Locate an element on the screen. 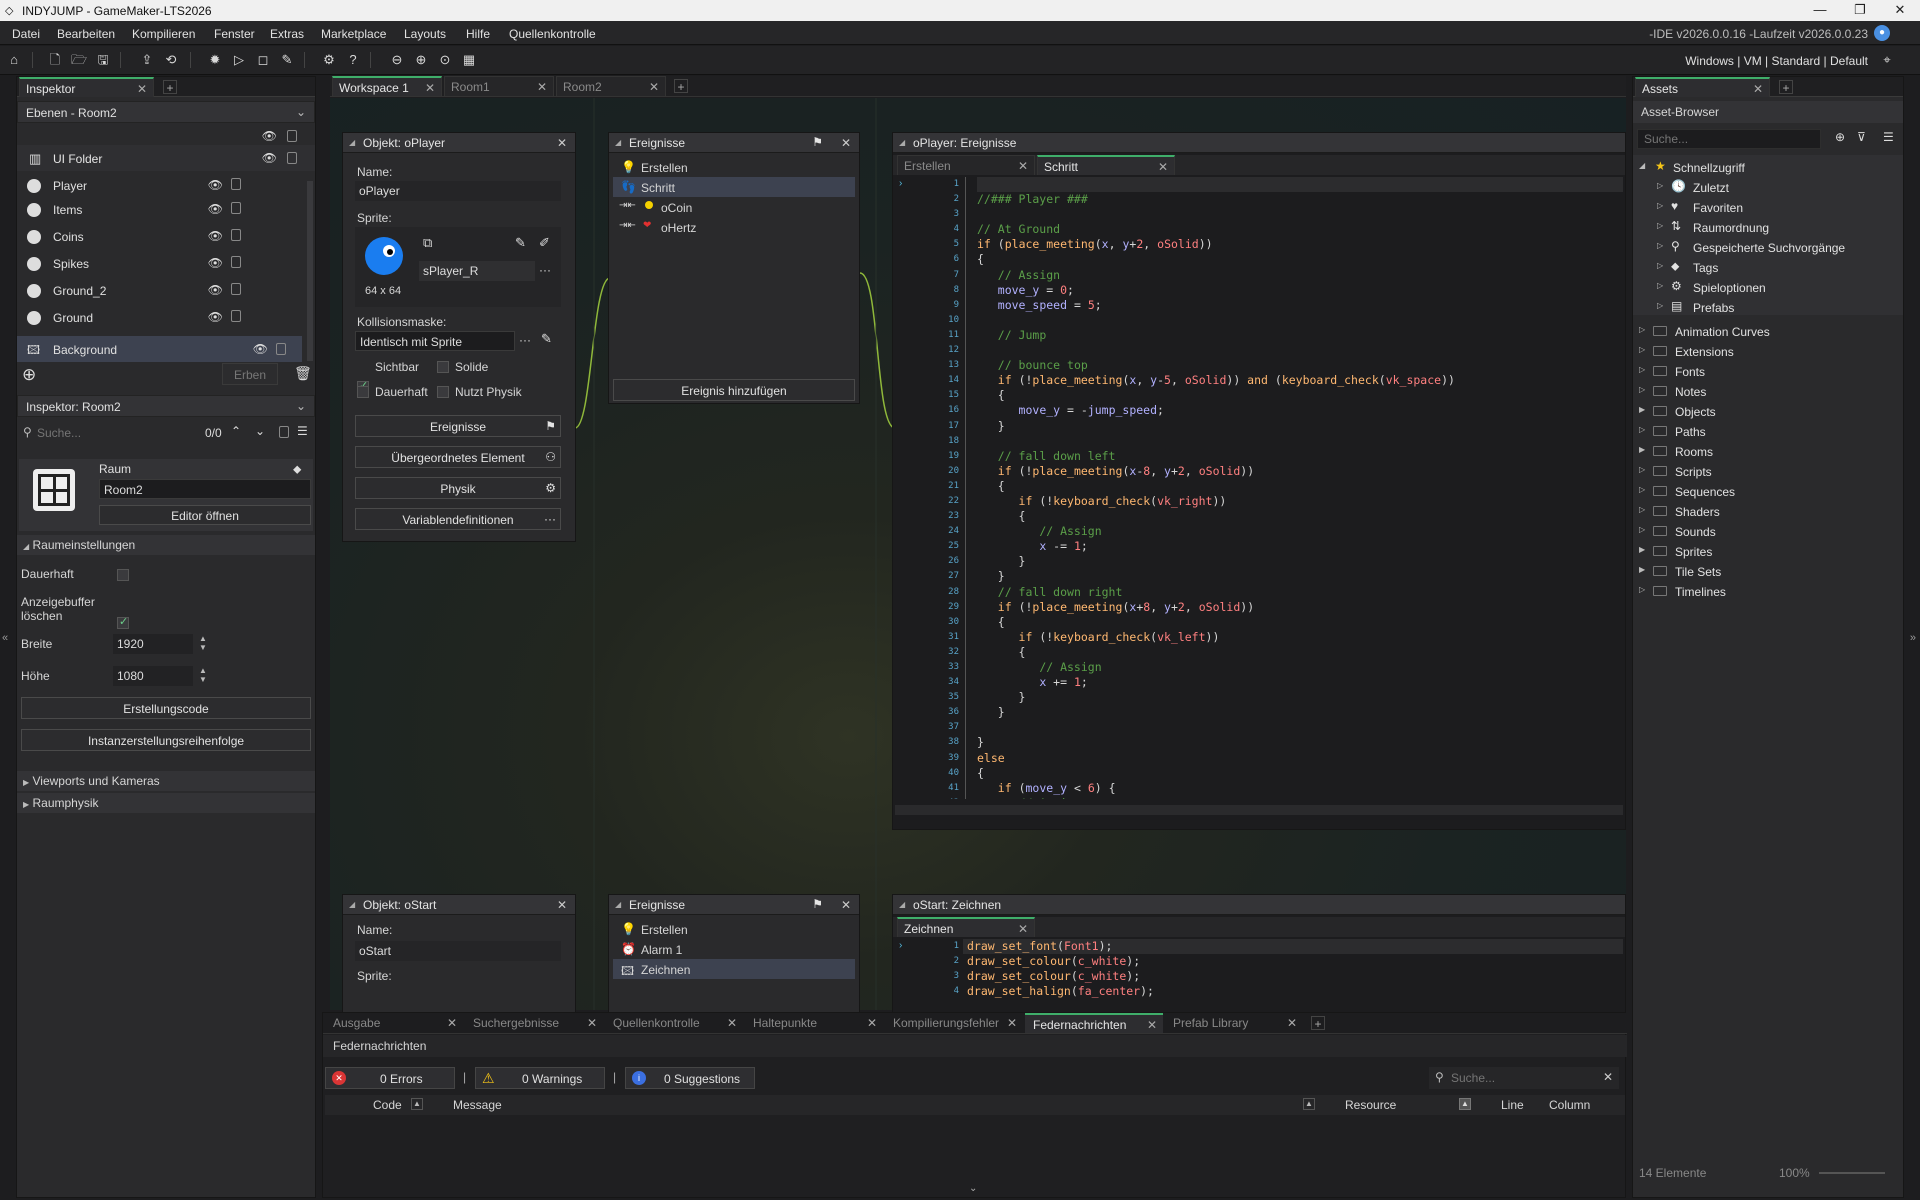  zoom-out-icon: ⊖ is located at coordinates (397, 60).